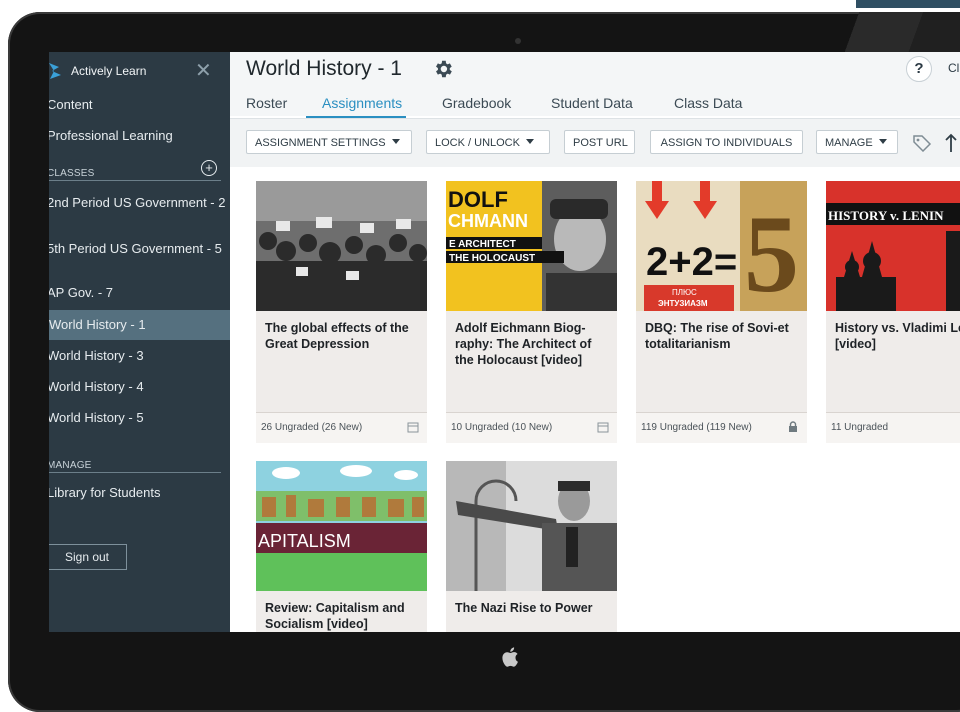 The height and width of the screenshot is (712, 960). I want to click on thumb-text: CHMANN, so click(488, 221).